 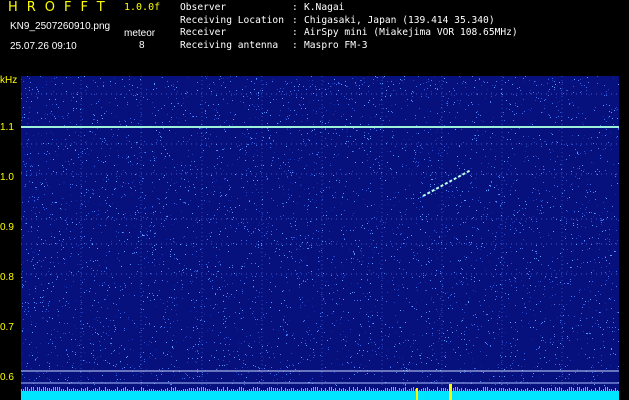 What do you see at coordinates (7, 327) in the screenshot?
I see `y-tick-label: 0.7` at bounding box center [7, 327].